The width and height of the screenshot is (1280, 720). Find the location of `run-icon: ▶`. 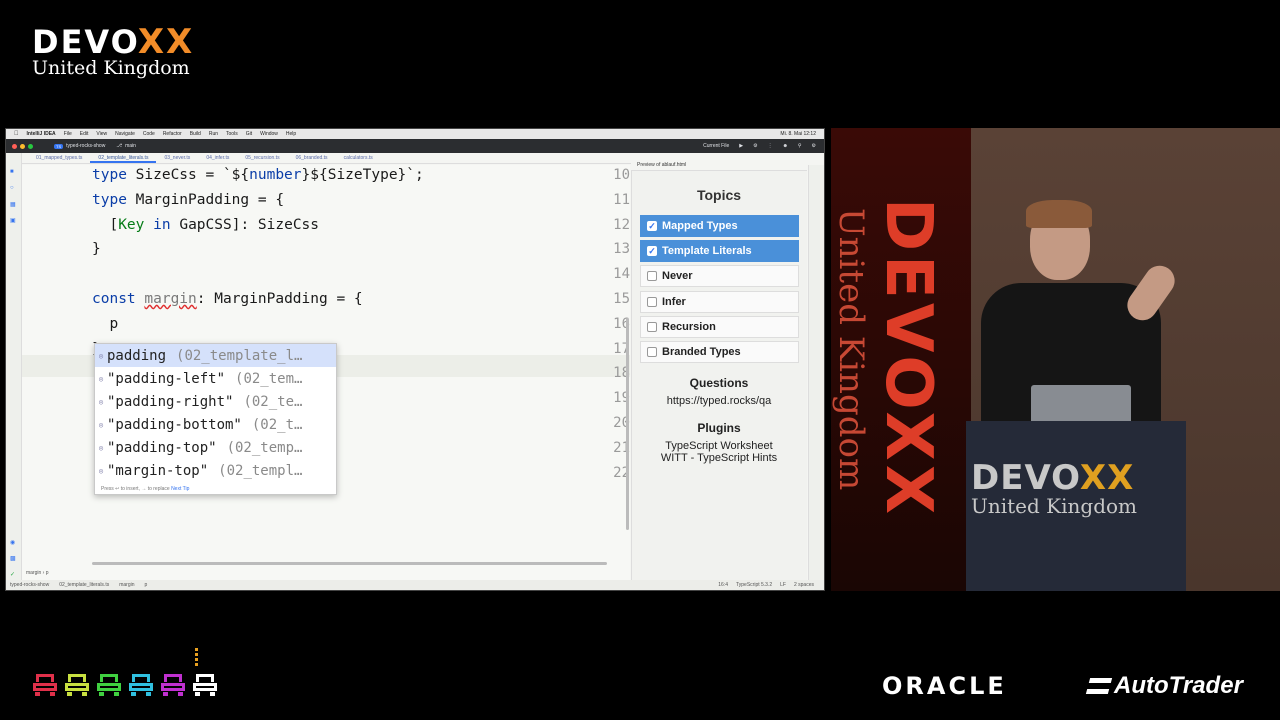

run-icon: ▶ is located at coordinates (741, 146).